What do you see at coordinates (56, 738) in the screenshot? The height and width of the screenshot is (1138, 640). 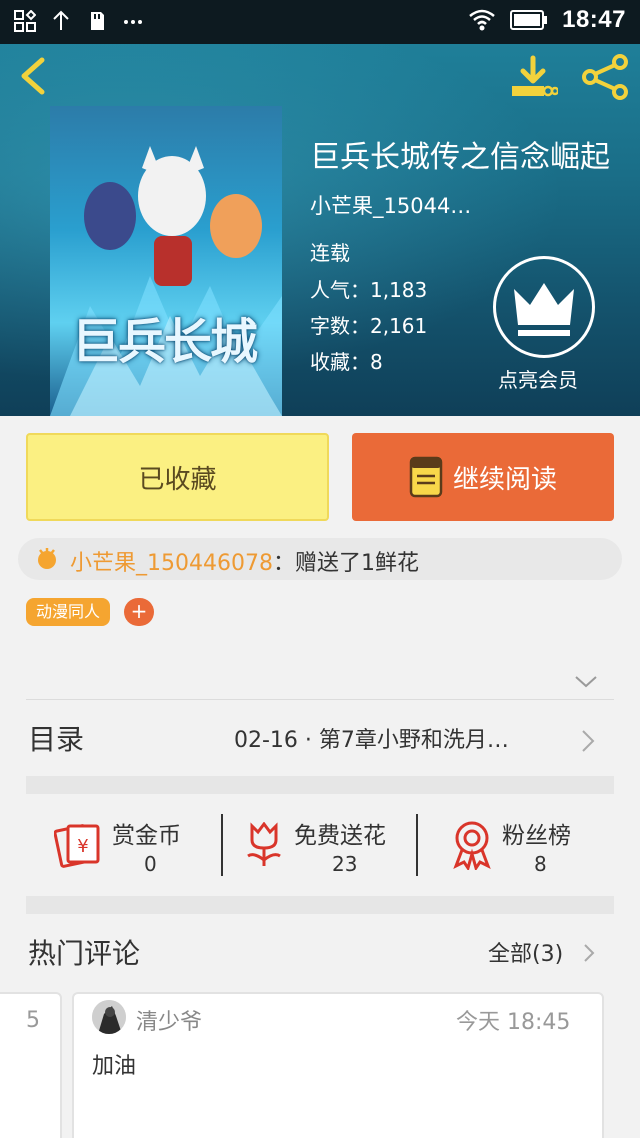 I see `toc-label: 目录` at bounding box center [56, 738].